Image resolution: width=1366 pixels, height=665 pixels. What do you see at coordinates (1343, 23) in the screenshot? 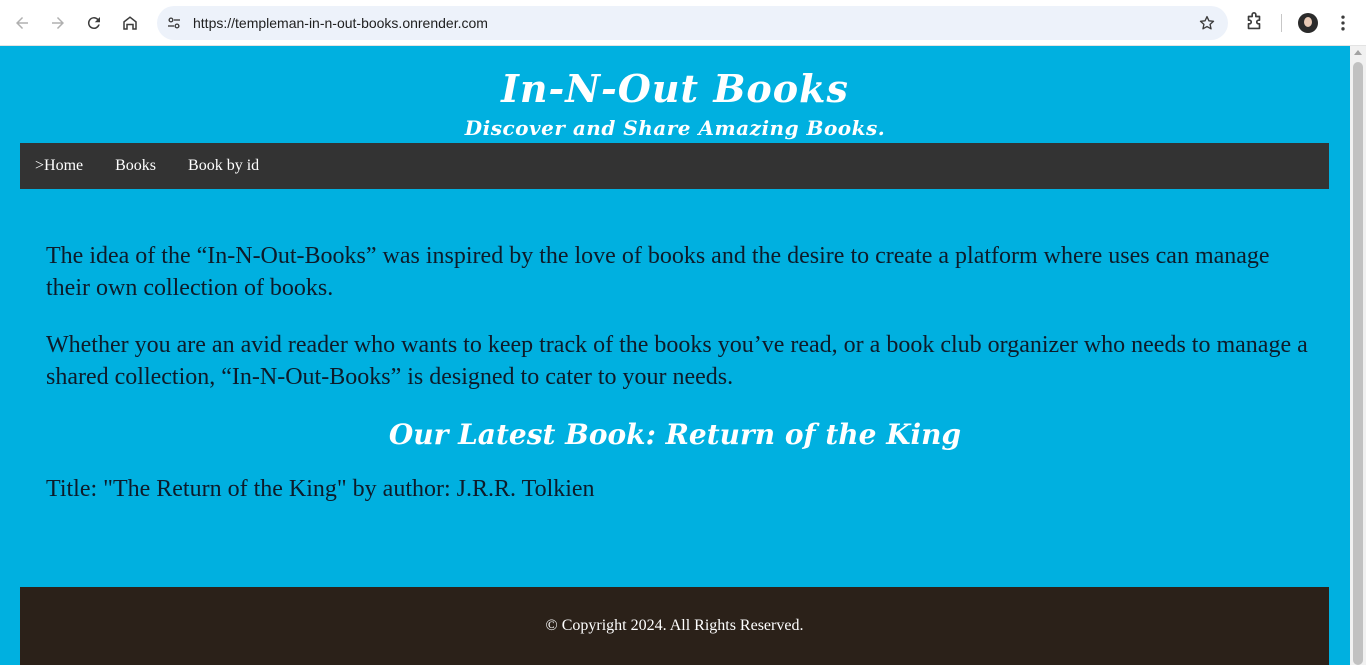
I see `kebab-menu-icon` at bounding box center [1343, 23].